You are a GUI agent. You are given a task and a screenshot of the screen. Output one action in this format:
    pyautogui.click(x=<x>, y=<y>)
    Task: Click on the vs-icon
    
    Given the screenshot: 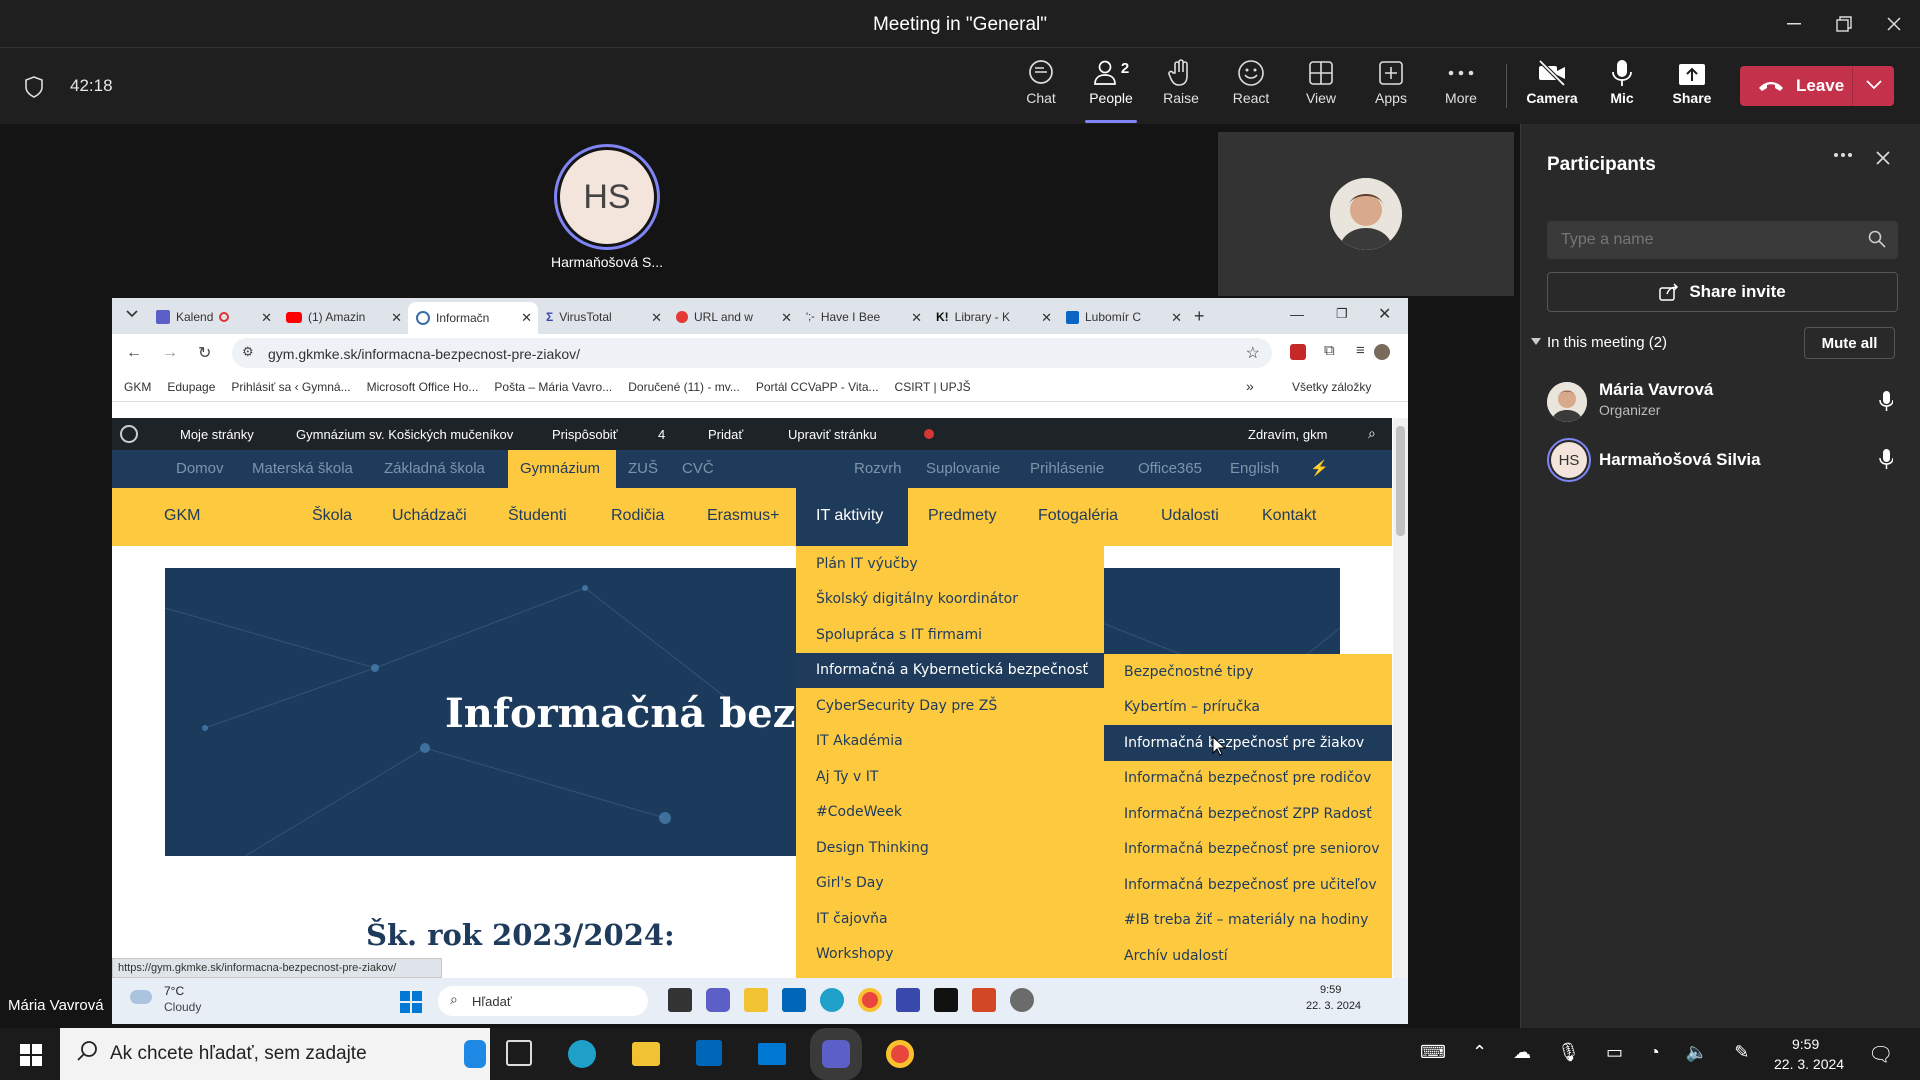 What is the action you would take?
    pyautogui.click(x=908, y=1000)
    